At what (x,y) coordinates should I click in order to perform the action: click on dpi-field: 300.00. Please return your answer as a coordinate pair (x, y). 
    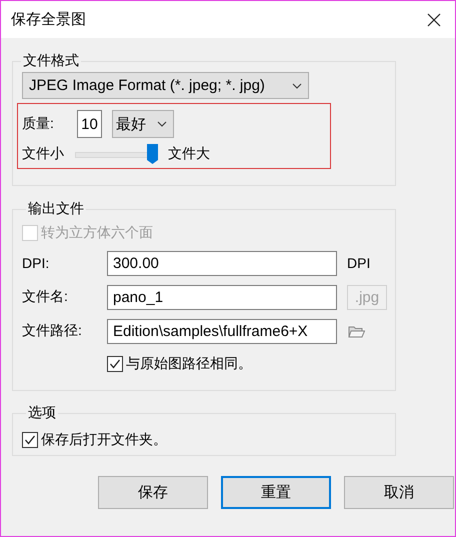
    Looking at the image, I should click on (222, 263).